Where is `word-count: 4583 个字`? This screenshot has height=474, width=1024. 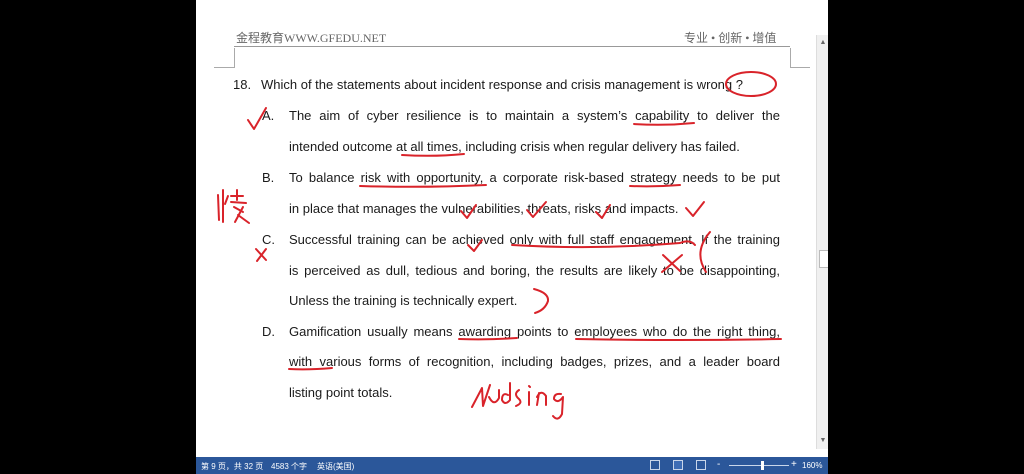
word-count: 4583 个字 is located at coordinates (289, 466).